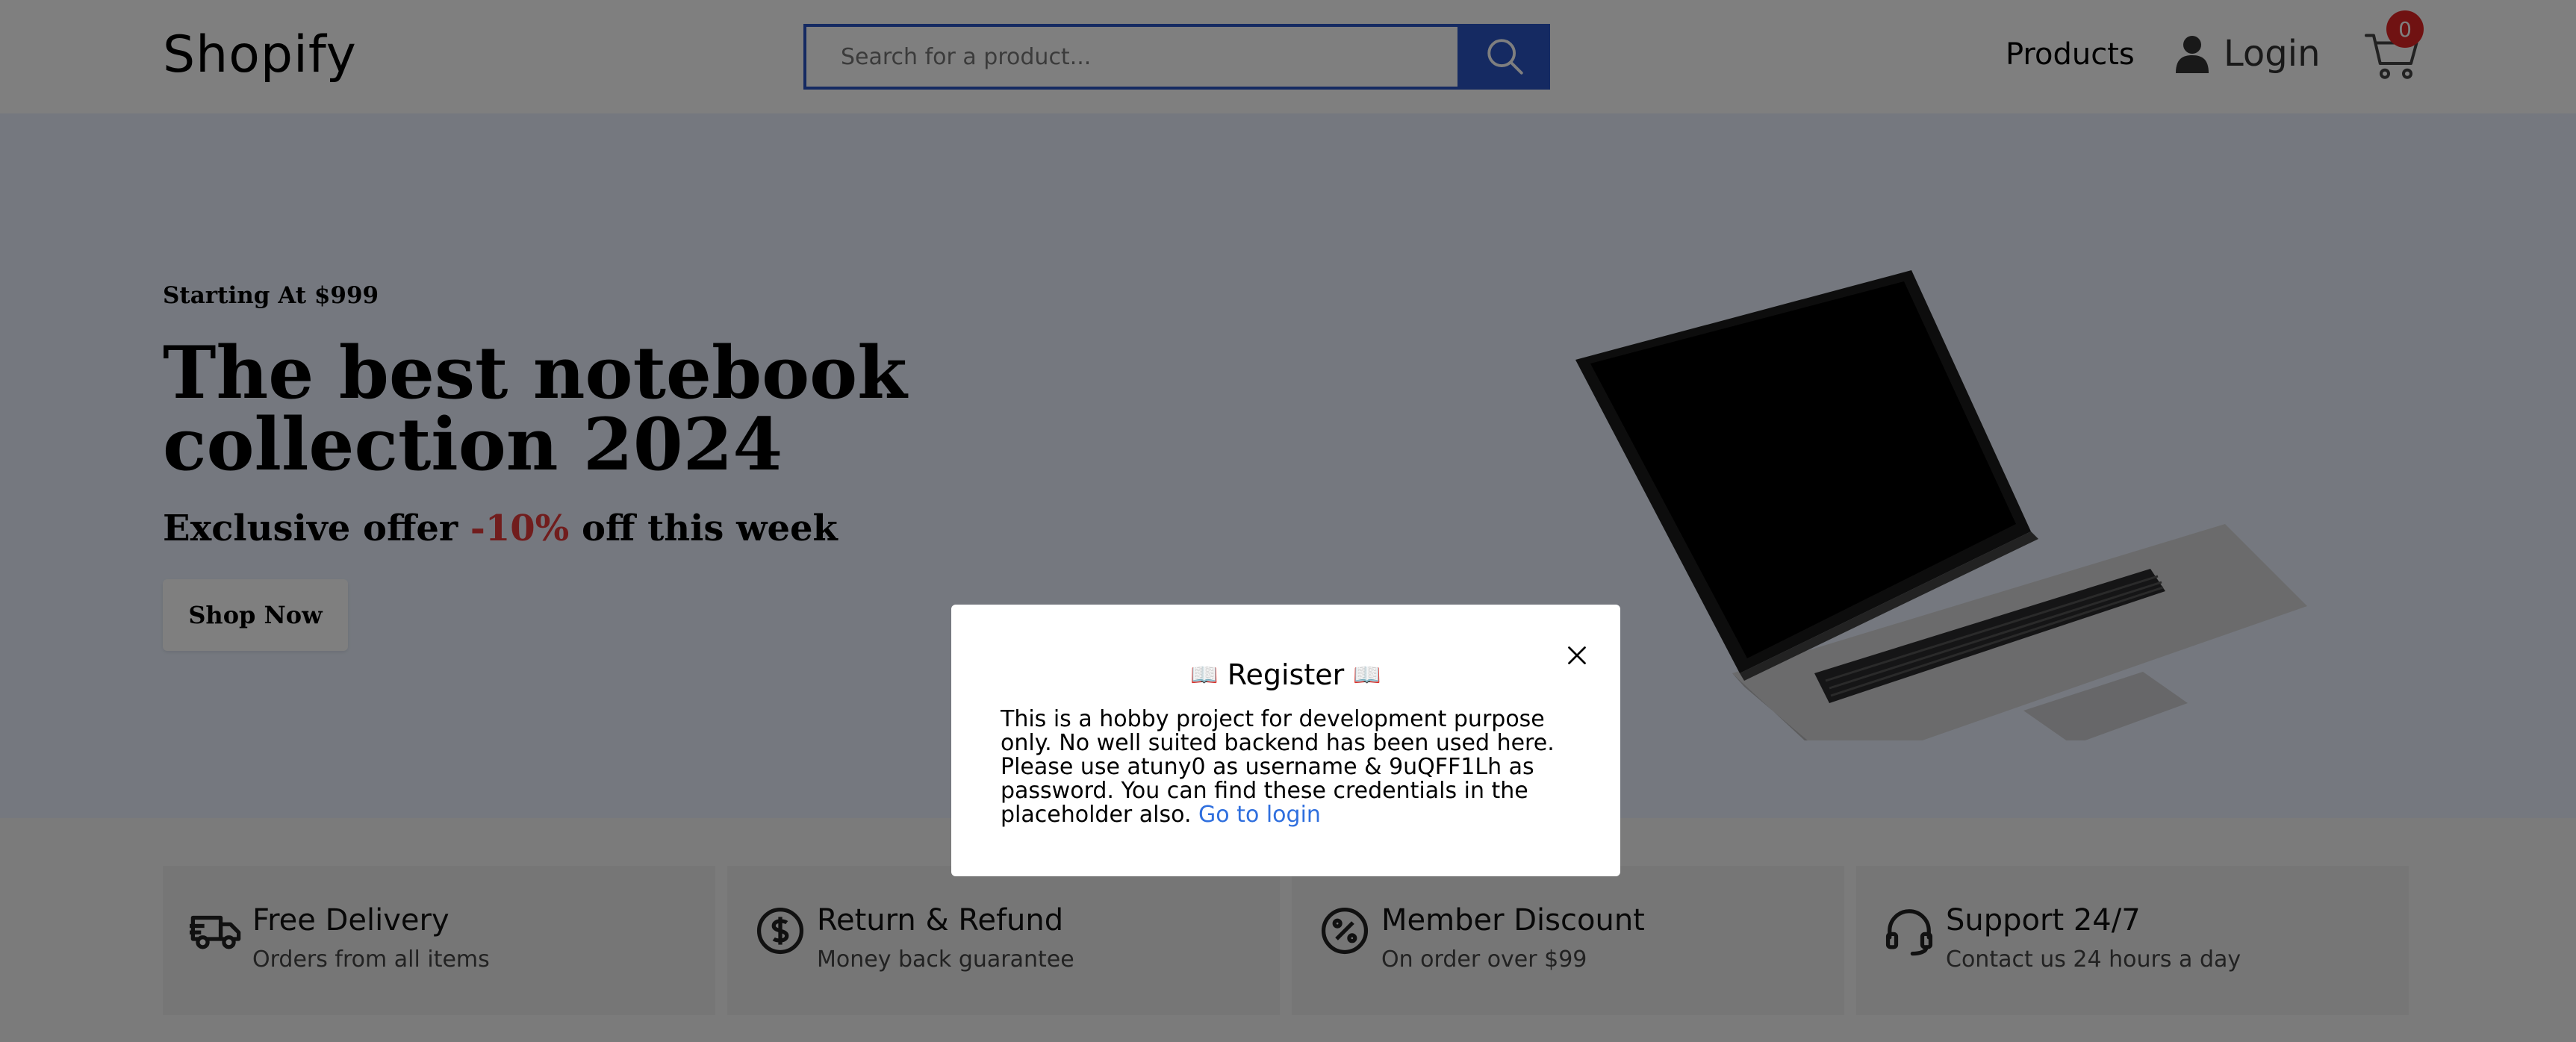 This screenshot has width=2576, height=1042. I want to click on modal-title: 📖 Register 📖, so click(1285, 674).